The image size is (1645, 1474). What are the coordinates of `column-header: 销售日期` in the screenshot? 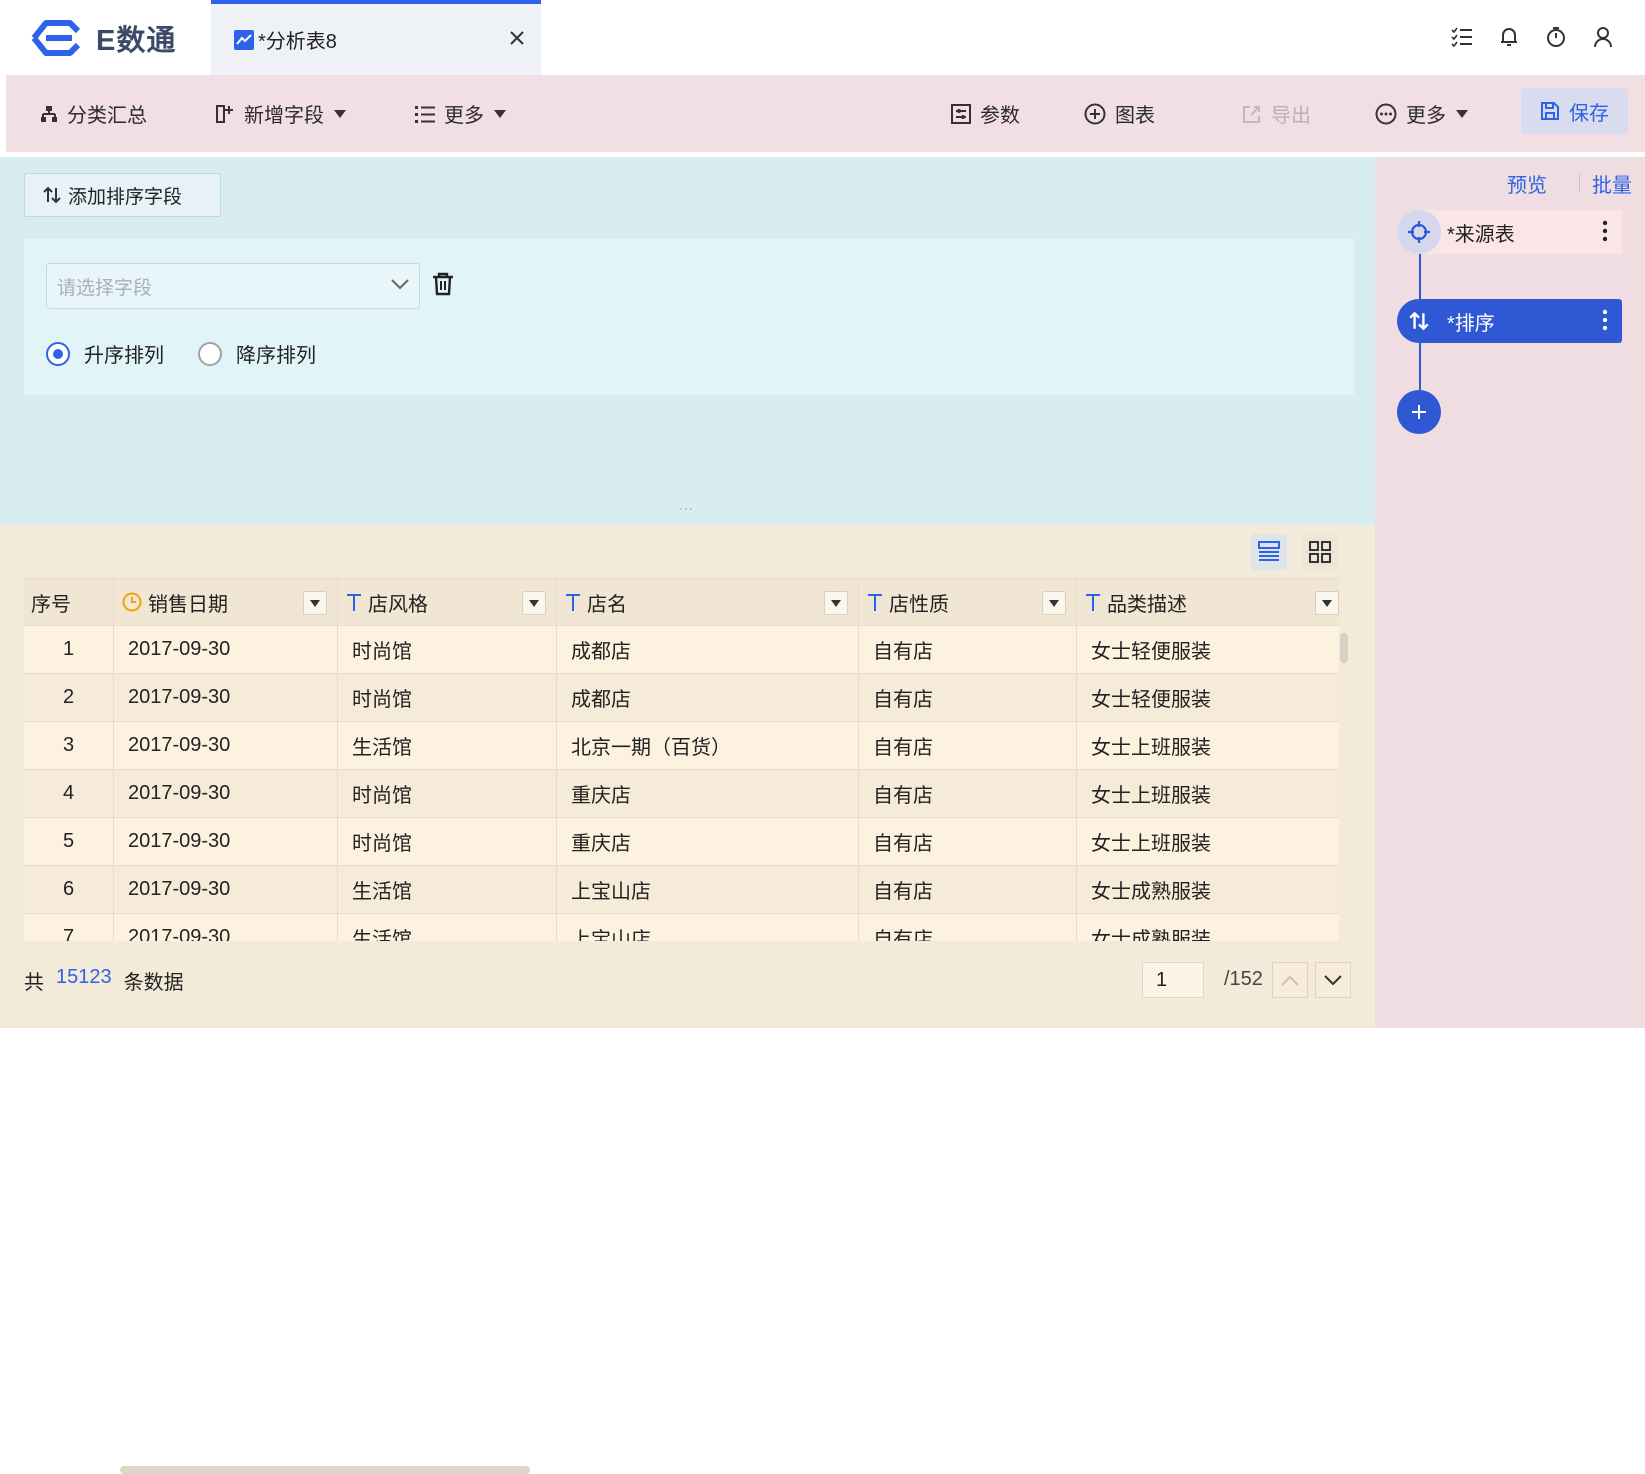 It's located at (226, 602).